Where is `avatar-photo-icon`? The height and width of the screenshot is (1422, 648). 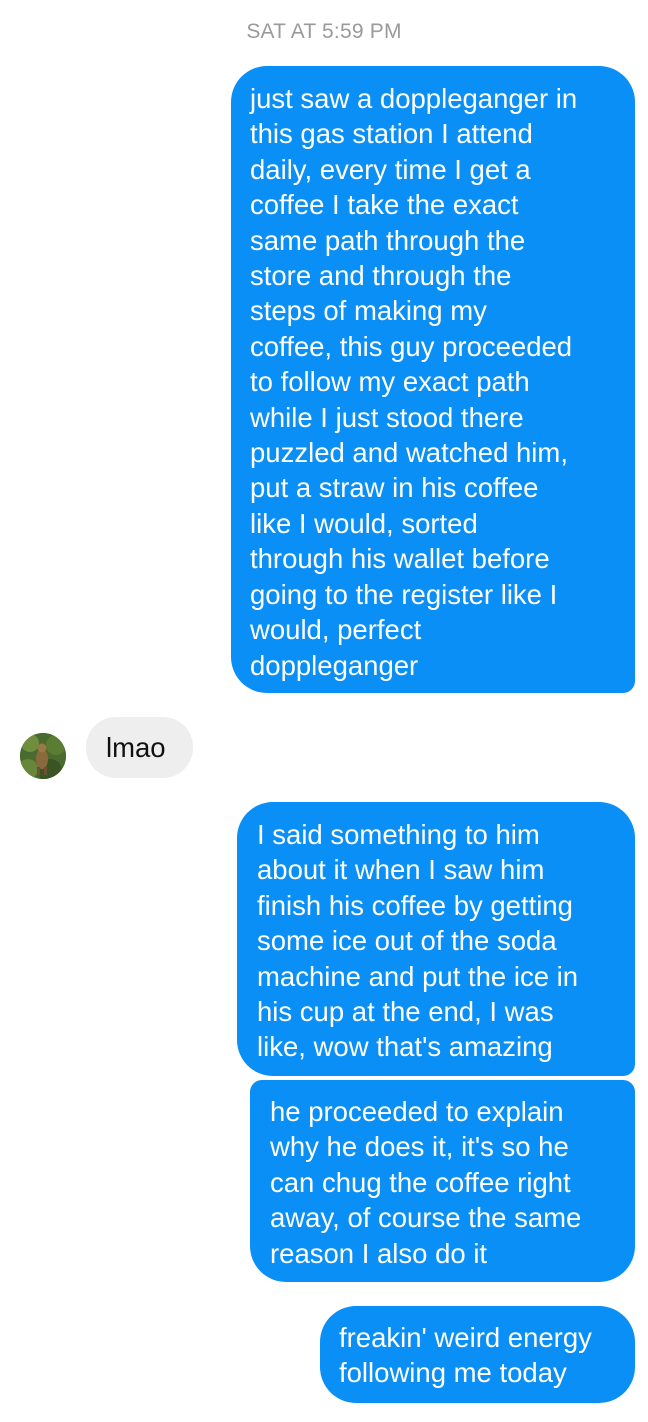
avatar-photo-icon is located at coordinates (43, 756).